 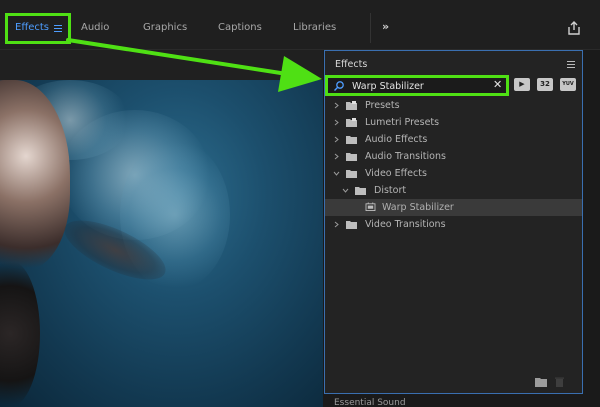 What do you see at coordinates (351, 64) in the screenshot?
I see `panel-title: Effects` at bounding box center [351, 64].